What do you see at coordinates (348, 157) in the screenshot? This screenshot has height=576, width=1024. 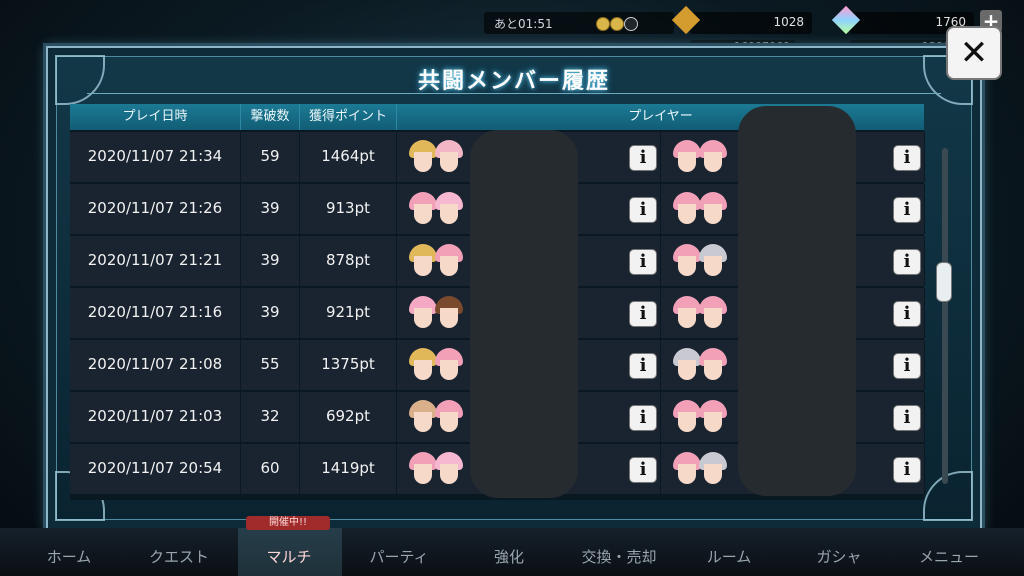 I see `points-cell: 1464pt` at bounding box center [348, 157].